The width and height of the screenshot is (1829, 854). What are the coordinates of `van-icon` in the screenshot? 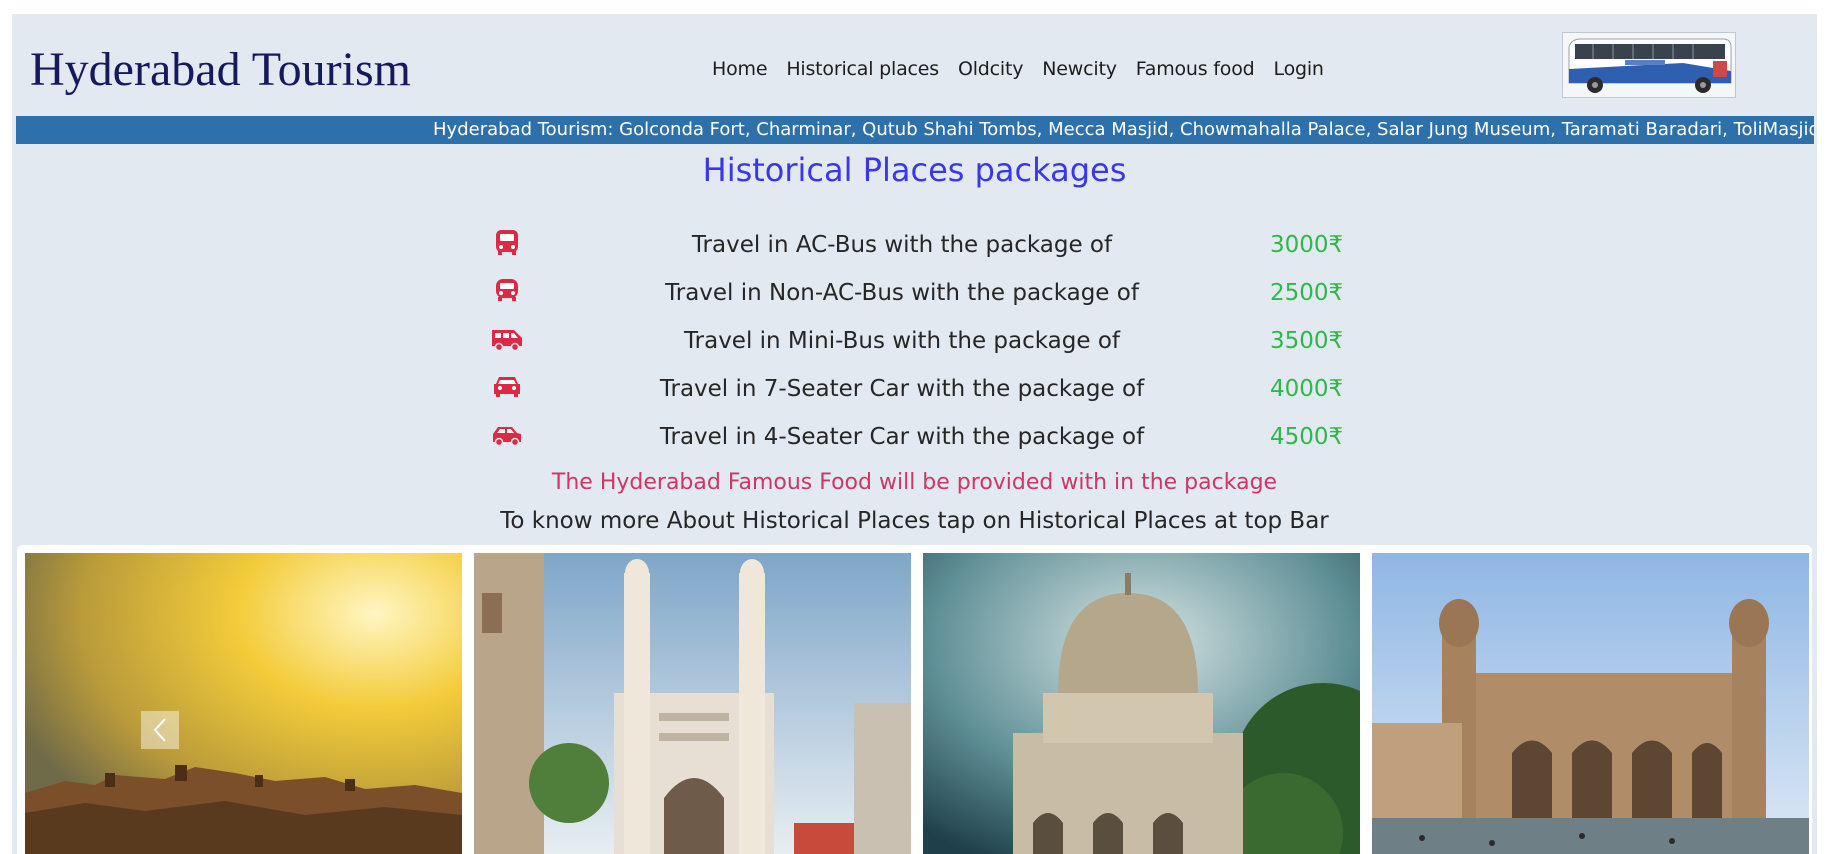 It's located at (507, 339).